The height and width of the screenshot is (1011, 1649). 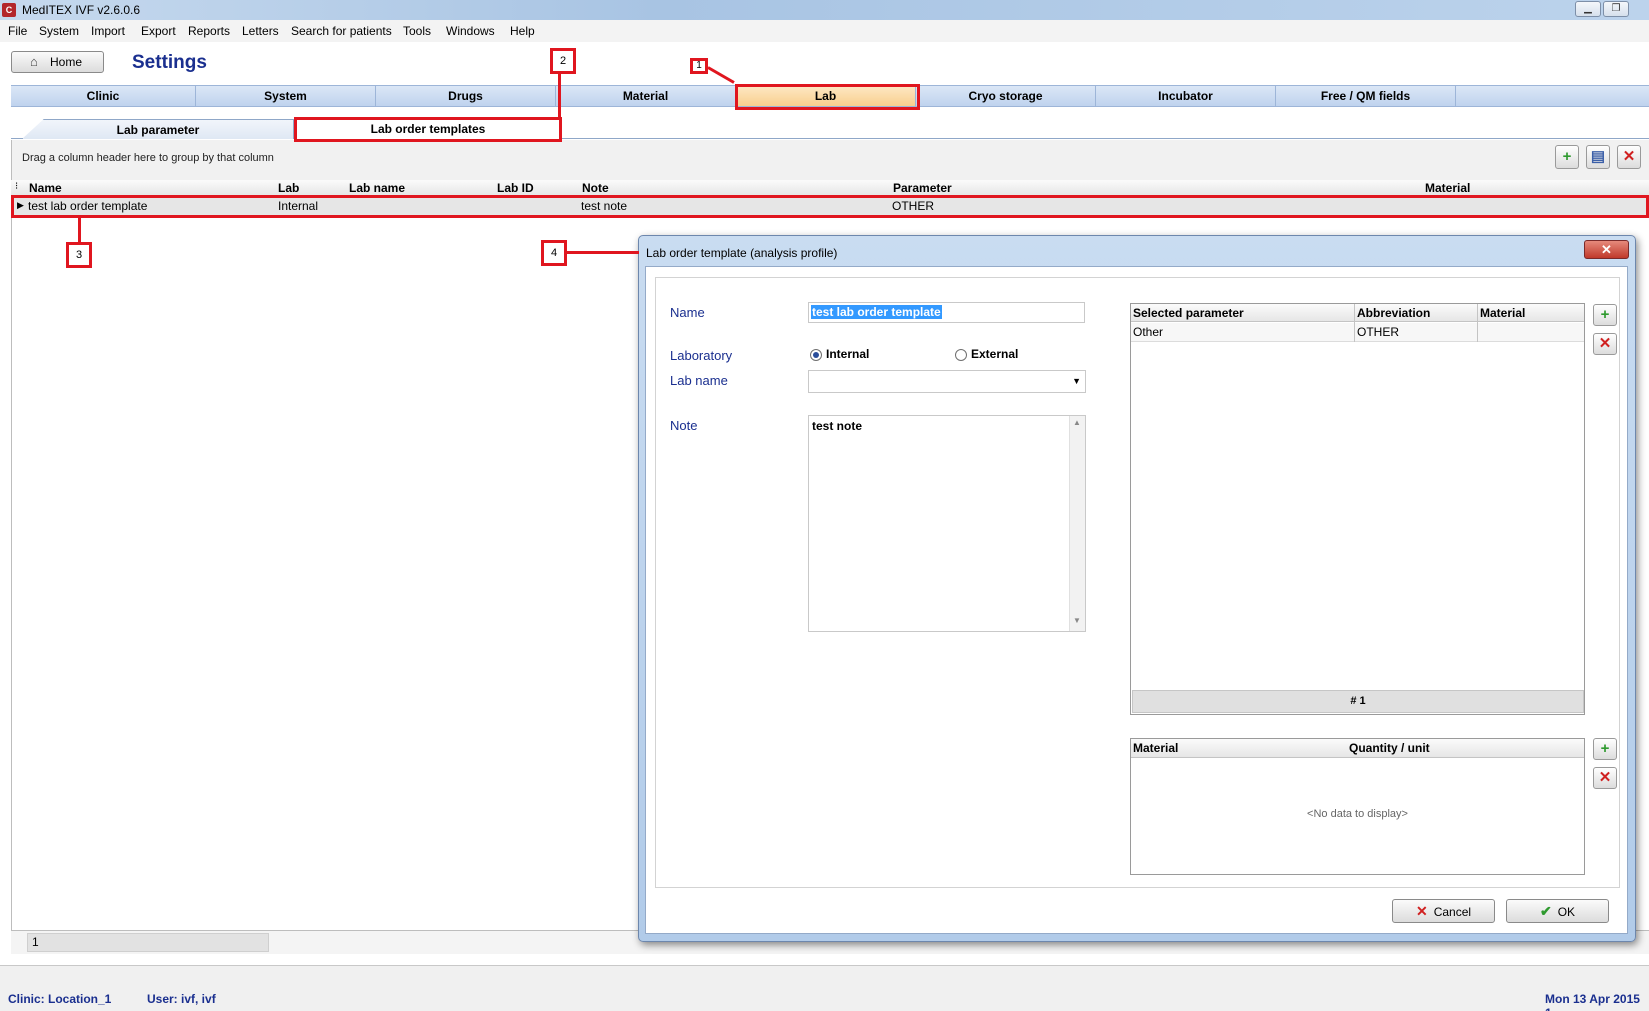 I want to click on tab-material: Material, so click(x=646, y=96).